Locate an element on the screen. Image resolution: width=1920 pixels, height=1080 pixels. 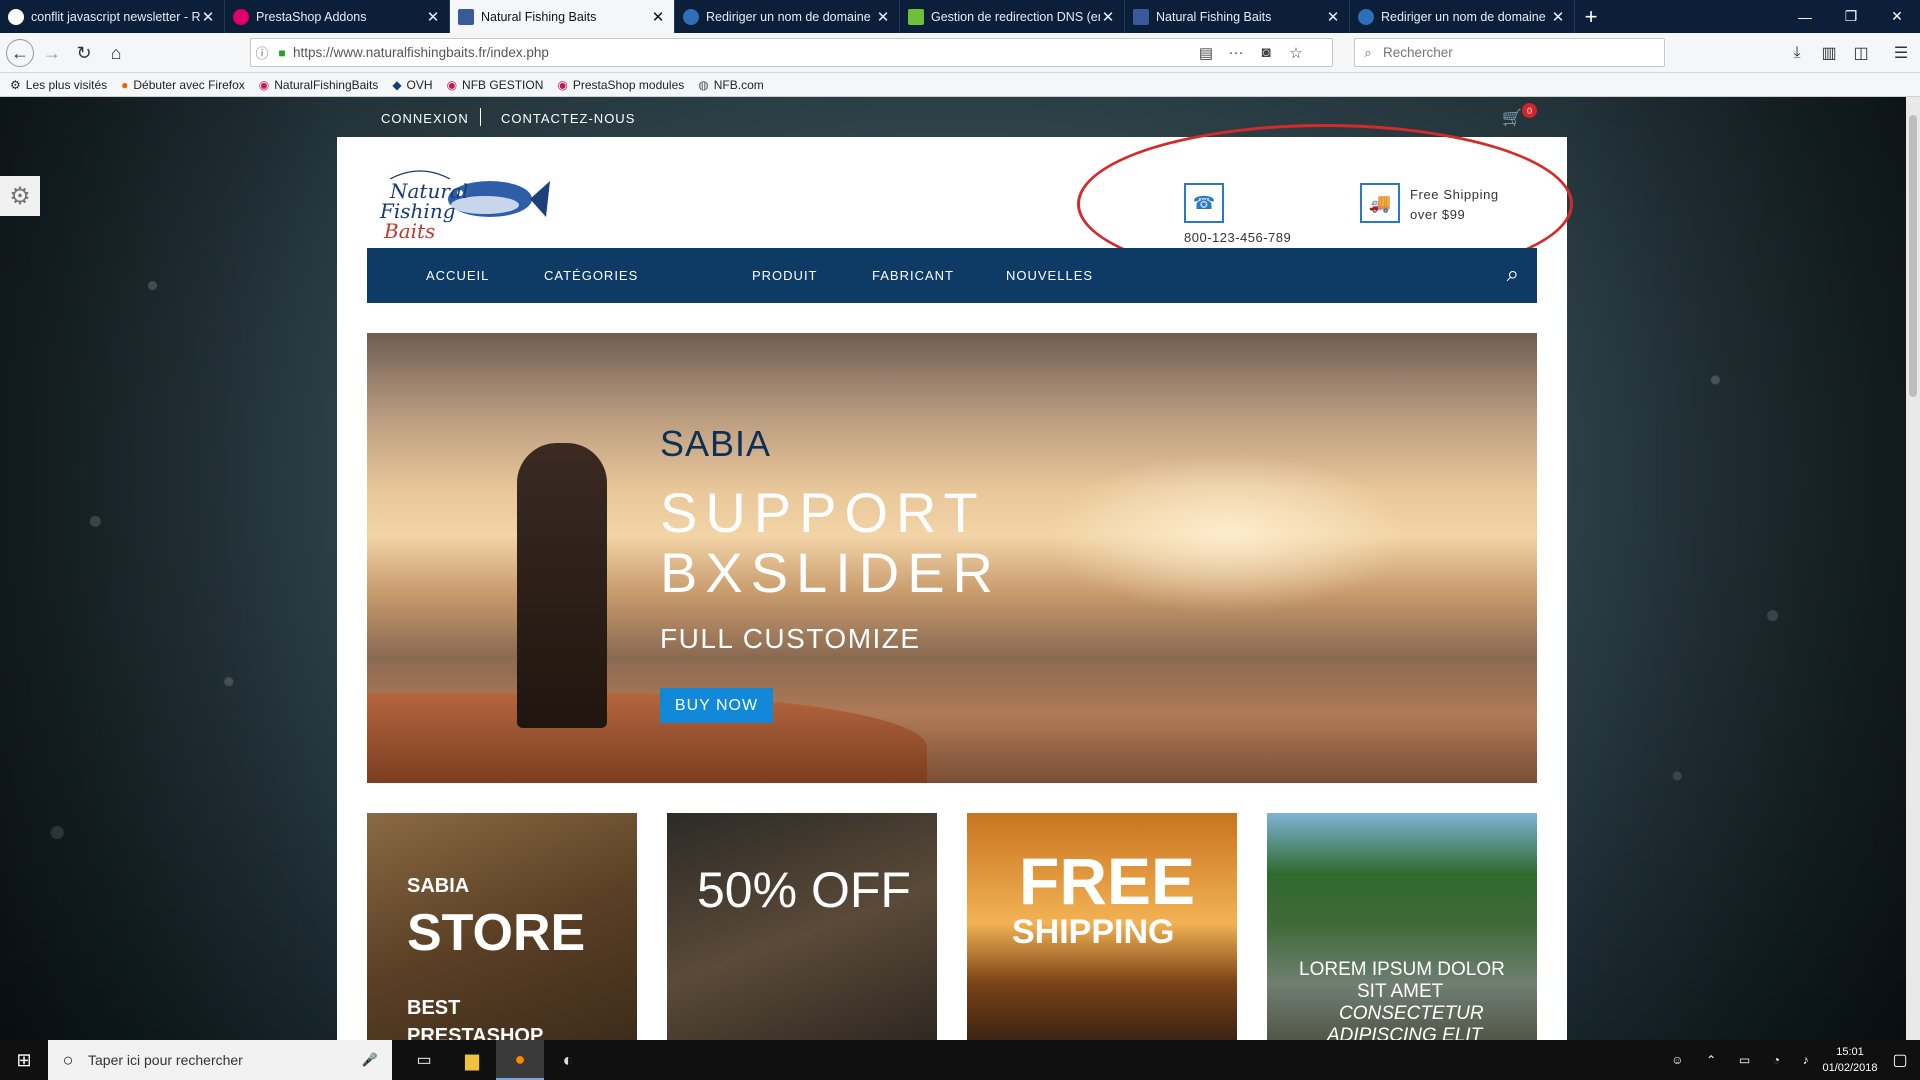
banner-text: PRESTASHOP is located at coordinates (475, 1032).